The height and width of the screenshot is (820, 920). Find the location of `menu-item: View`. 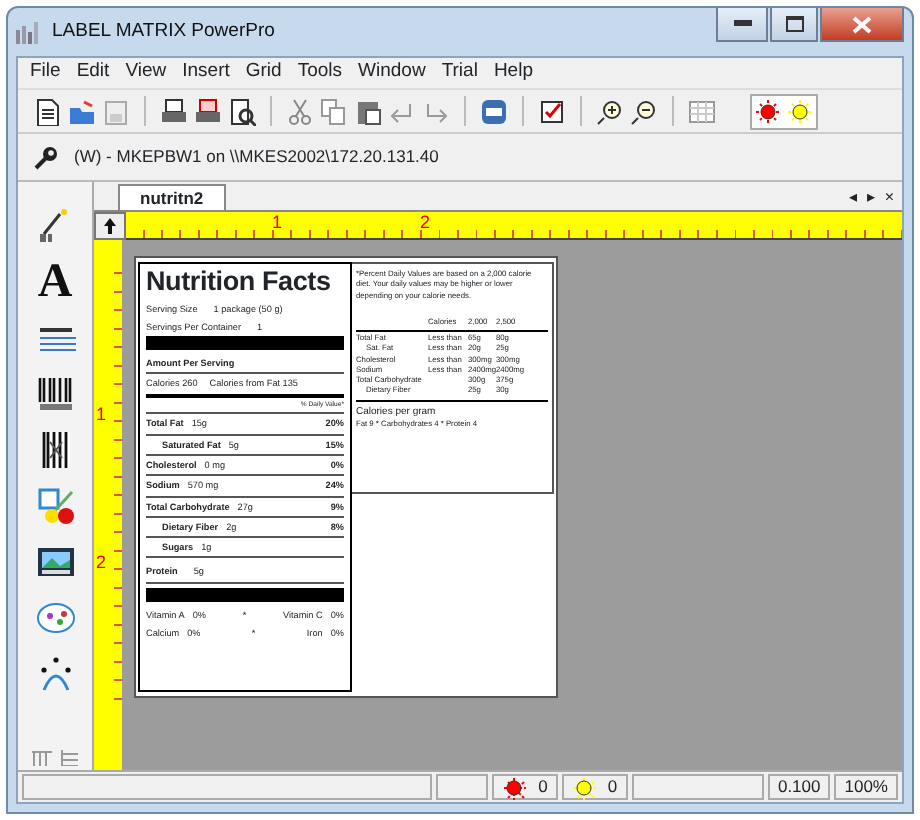

menu-item: View is located at coordinates (146, 73).